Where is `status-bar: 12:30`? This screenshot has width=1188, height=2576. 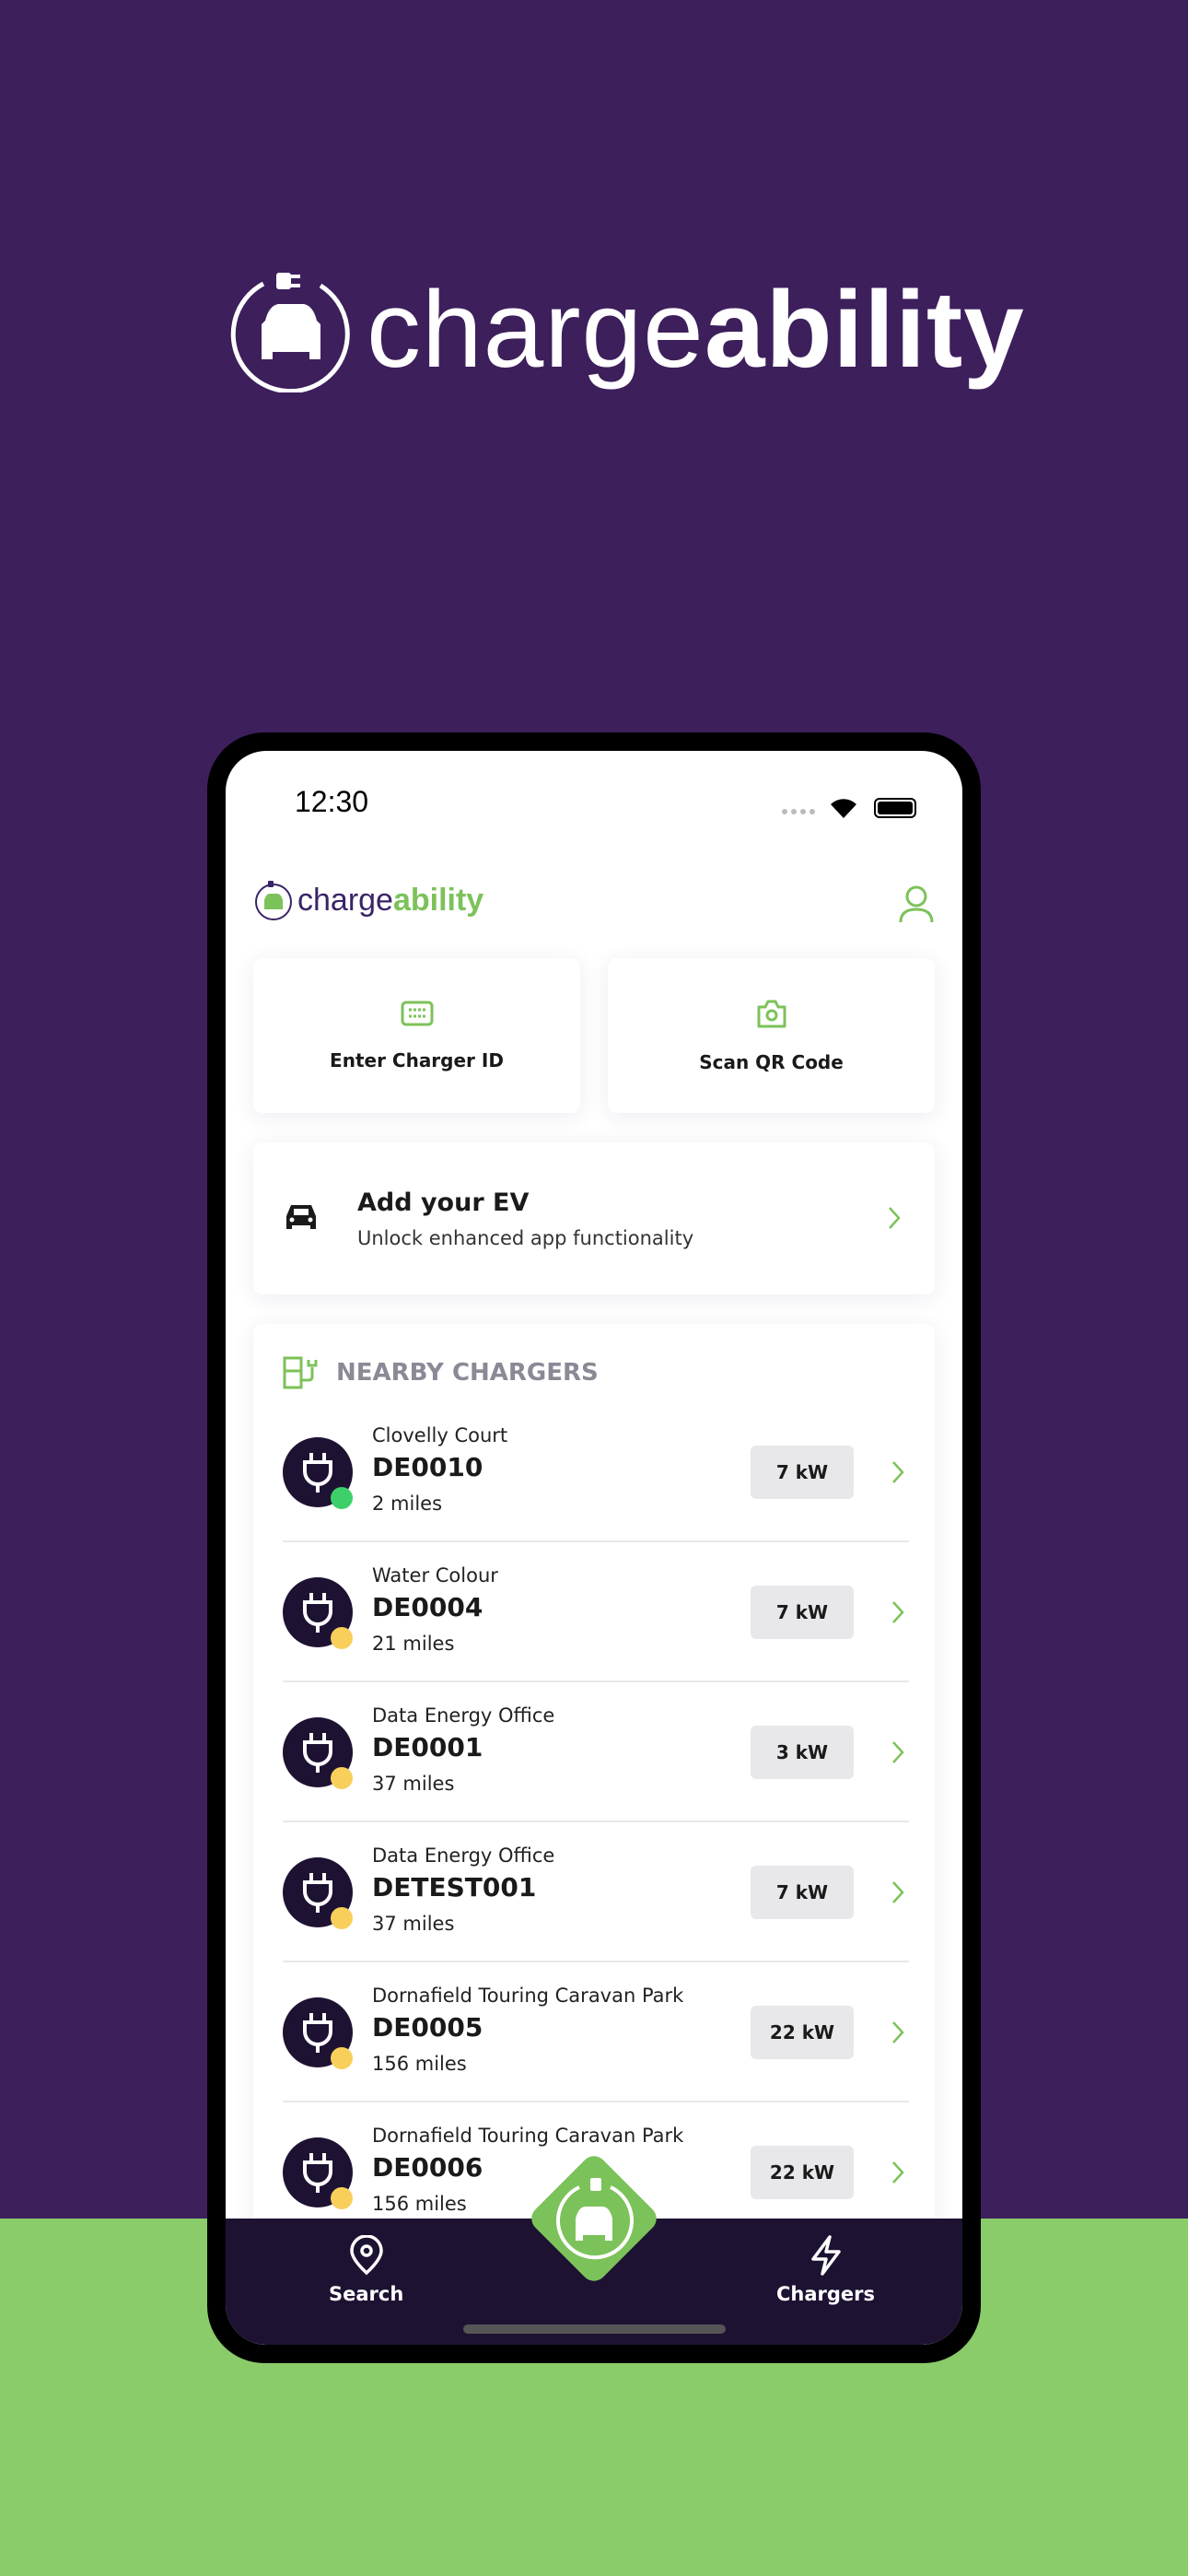 status-bar: 12:30 is located at coordinates (594, 801).